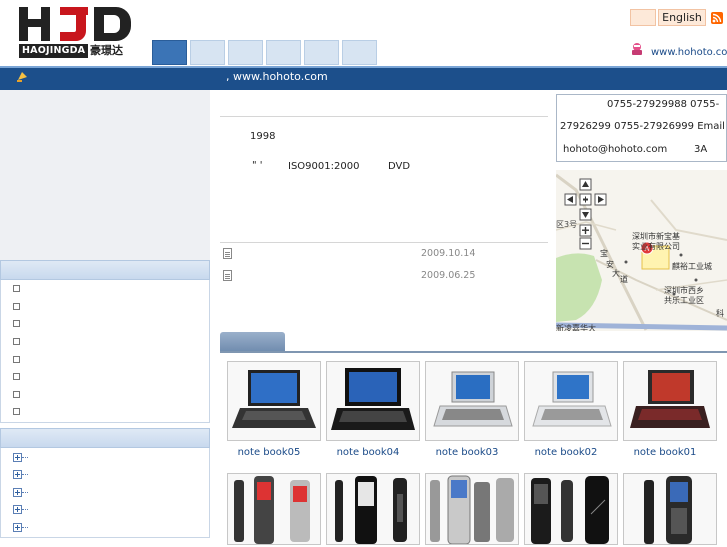 The height and width of the screenshot is (547, 727). I want to click on news-date: 2009.10.14, so click(448, 253).